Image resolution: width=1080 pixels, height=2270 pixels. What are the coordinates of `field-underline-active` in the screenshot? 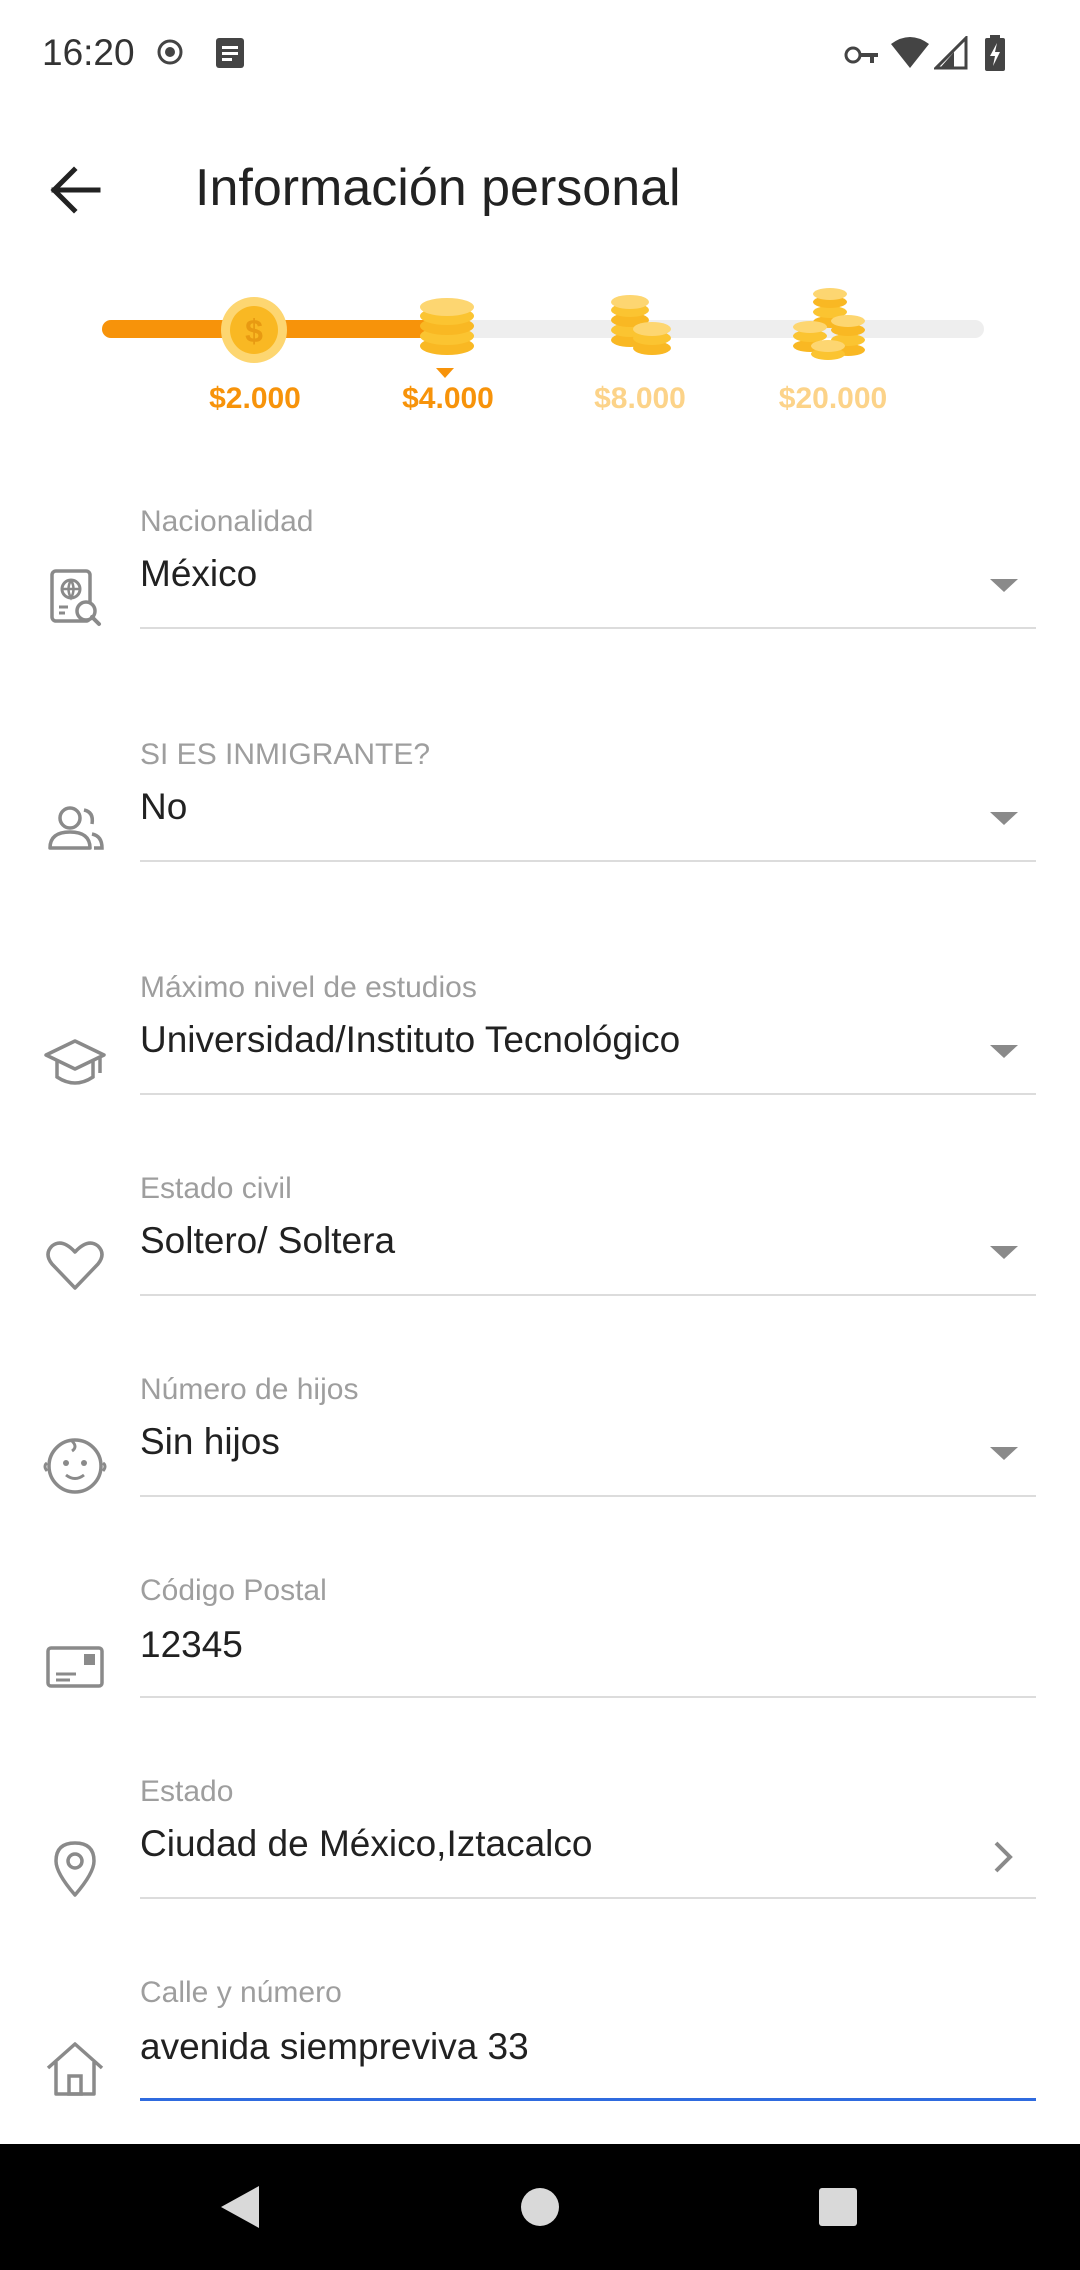 It's located at (588, 2099).